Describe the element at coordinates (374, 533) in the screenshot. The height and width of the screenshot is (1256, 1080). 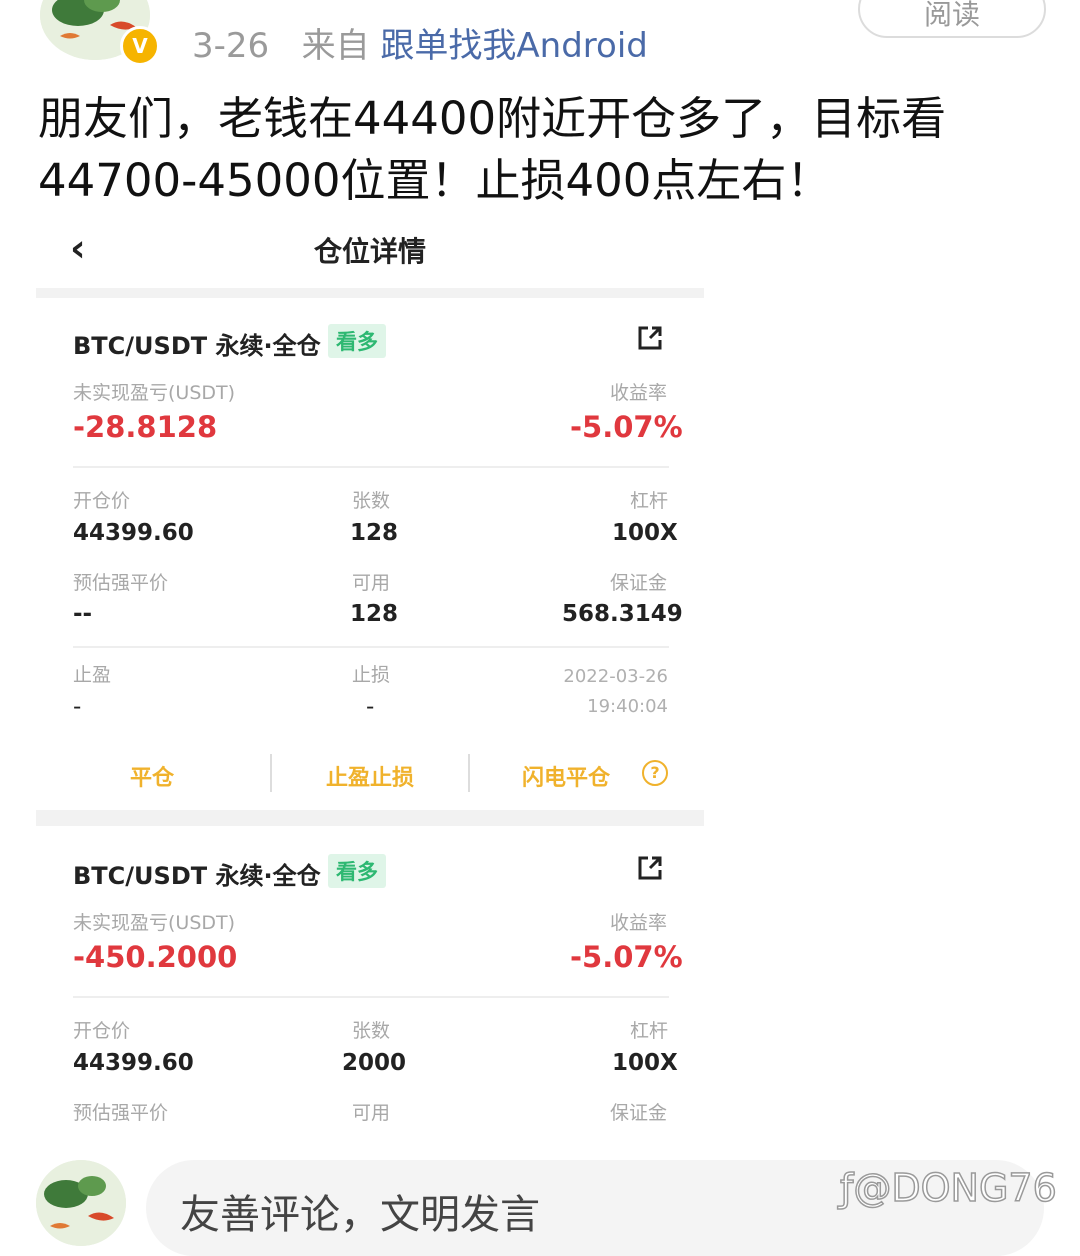
I see `quantity: 128` at that location.